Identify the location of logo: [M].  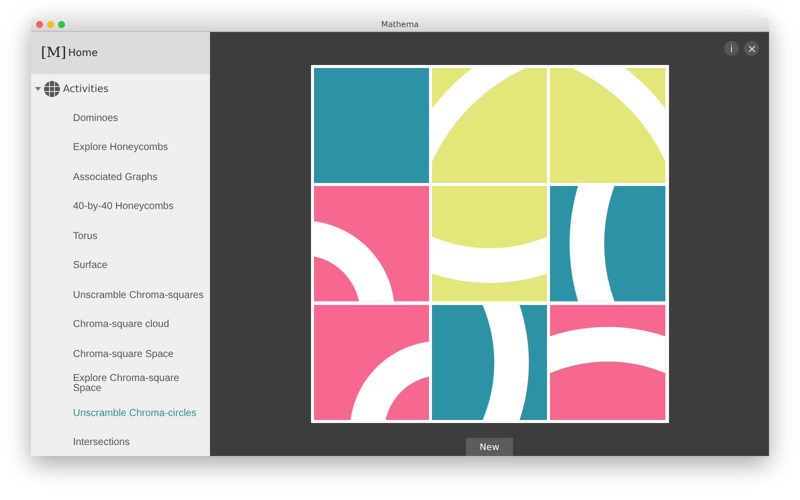
(53, 53).